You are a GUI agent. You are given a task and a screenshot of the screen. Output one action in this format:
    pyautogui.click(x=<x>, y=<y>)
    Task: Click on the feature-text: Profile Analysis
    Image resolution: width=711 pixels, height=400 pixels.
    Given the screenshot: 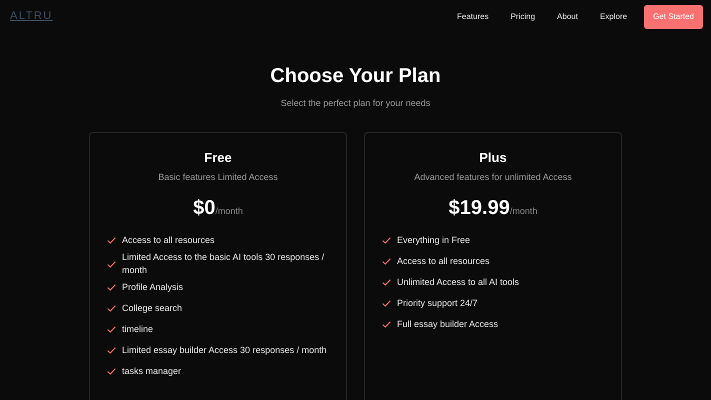 What is the action you would take?
    pyautogui.click(x=153, y=287)
    